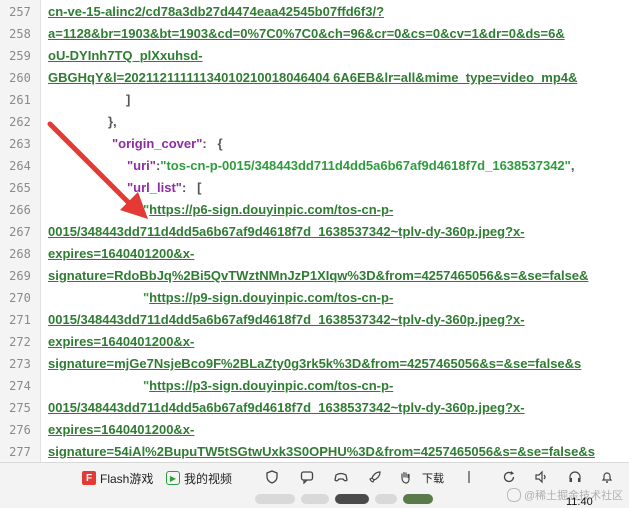 This screenshot has width=629, height=508. What do you see at coordinates (314, 122) in the screenshot?
I see `code-line: 262},` at bounding box center [314, 122].